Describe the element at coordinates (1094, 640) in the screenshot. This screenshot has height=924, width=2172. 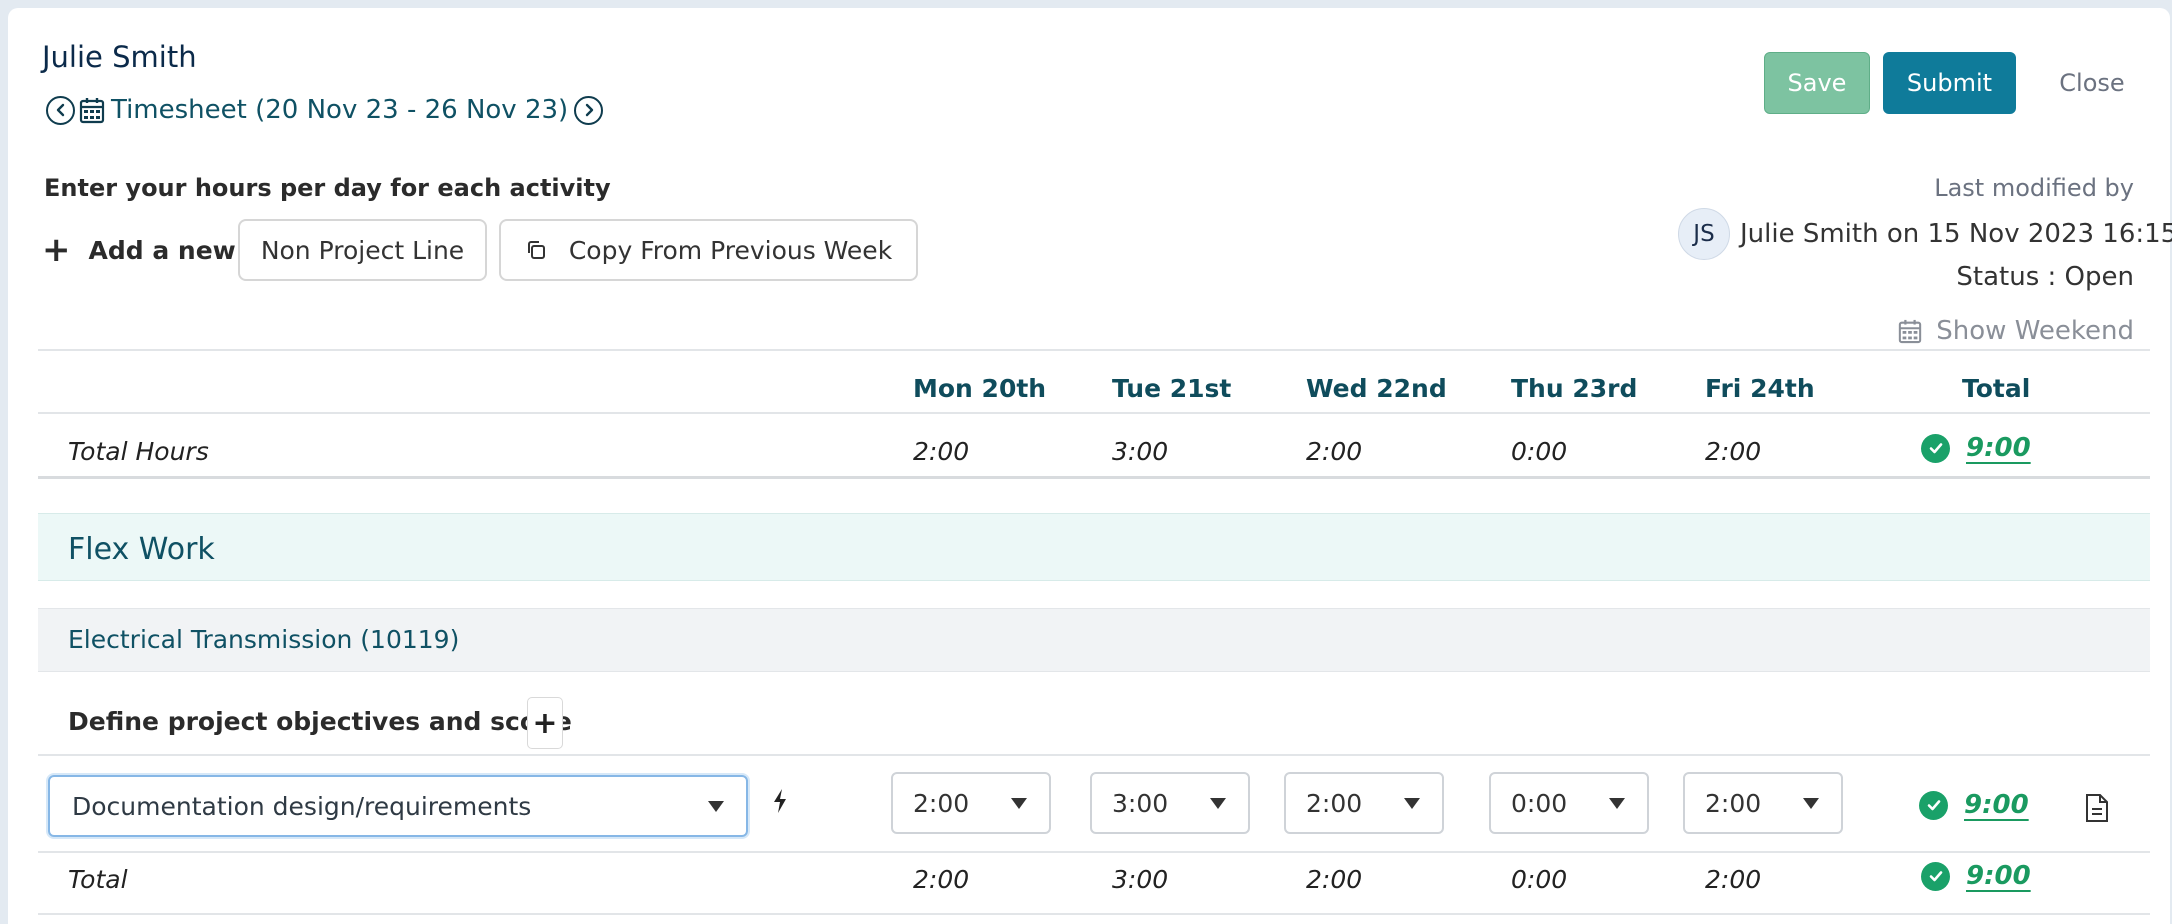
I see `project-header: Electrical Transmission (10119)` at that location.